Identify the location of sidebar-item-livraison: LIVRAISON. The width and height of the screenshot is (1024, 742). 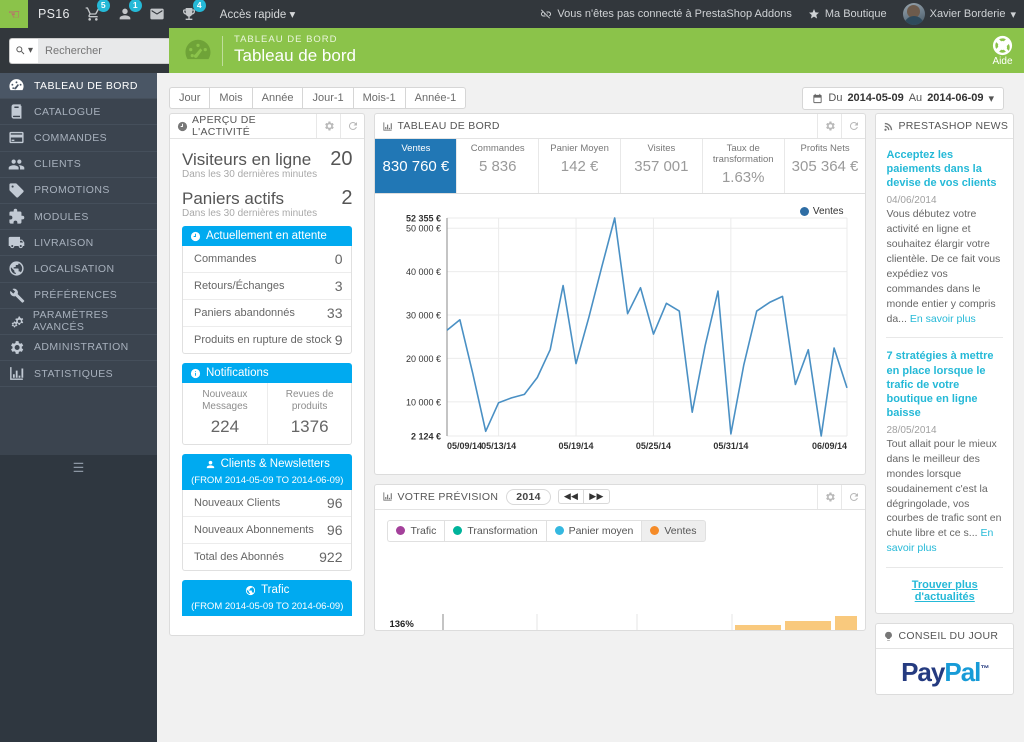
(78, 243).